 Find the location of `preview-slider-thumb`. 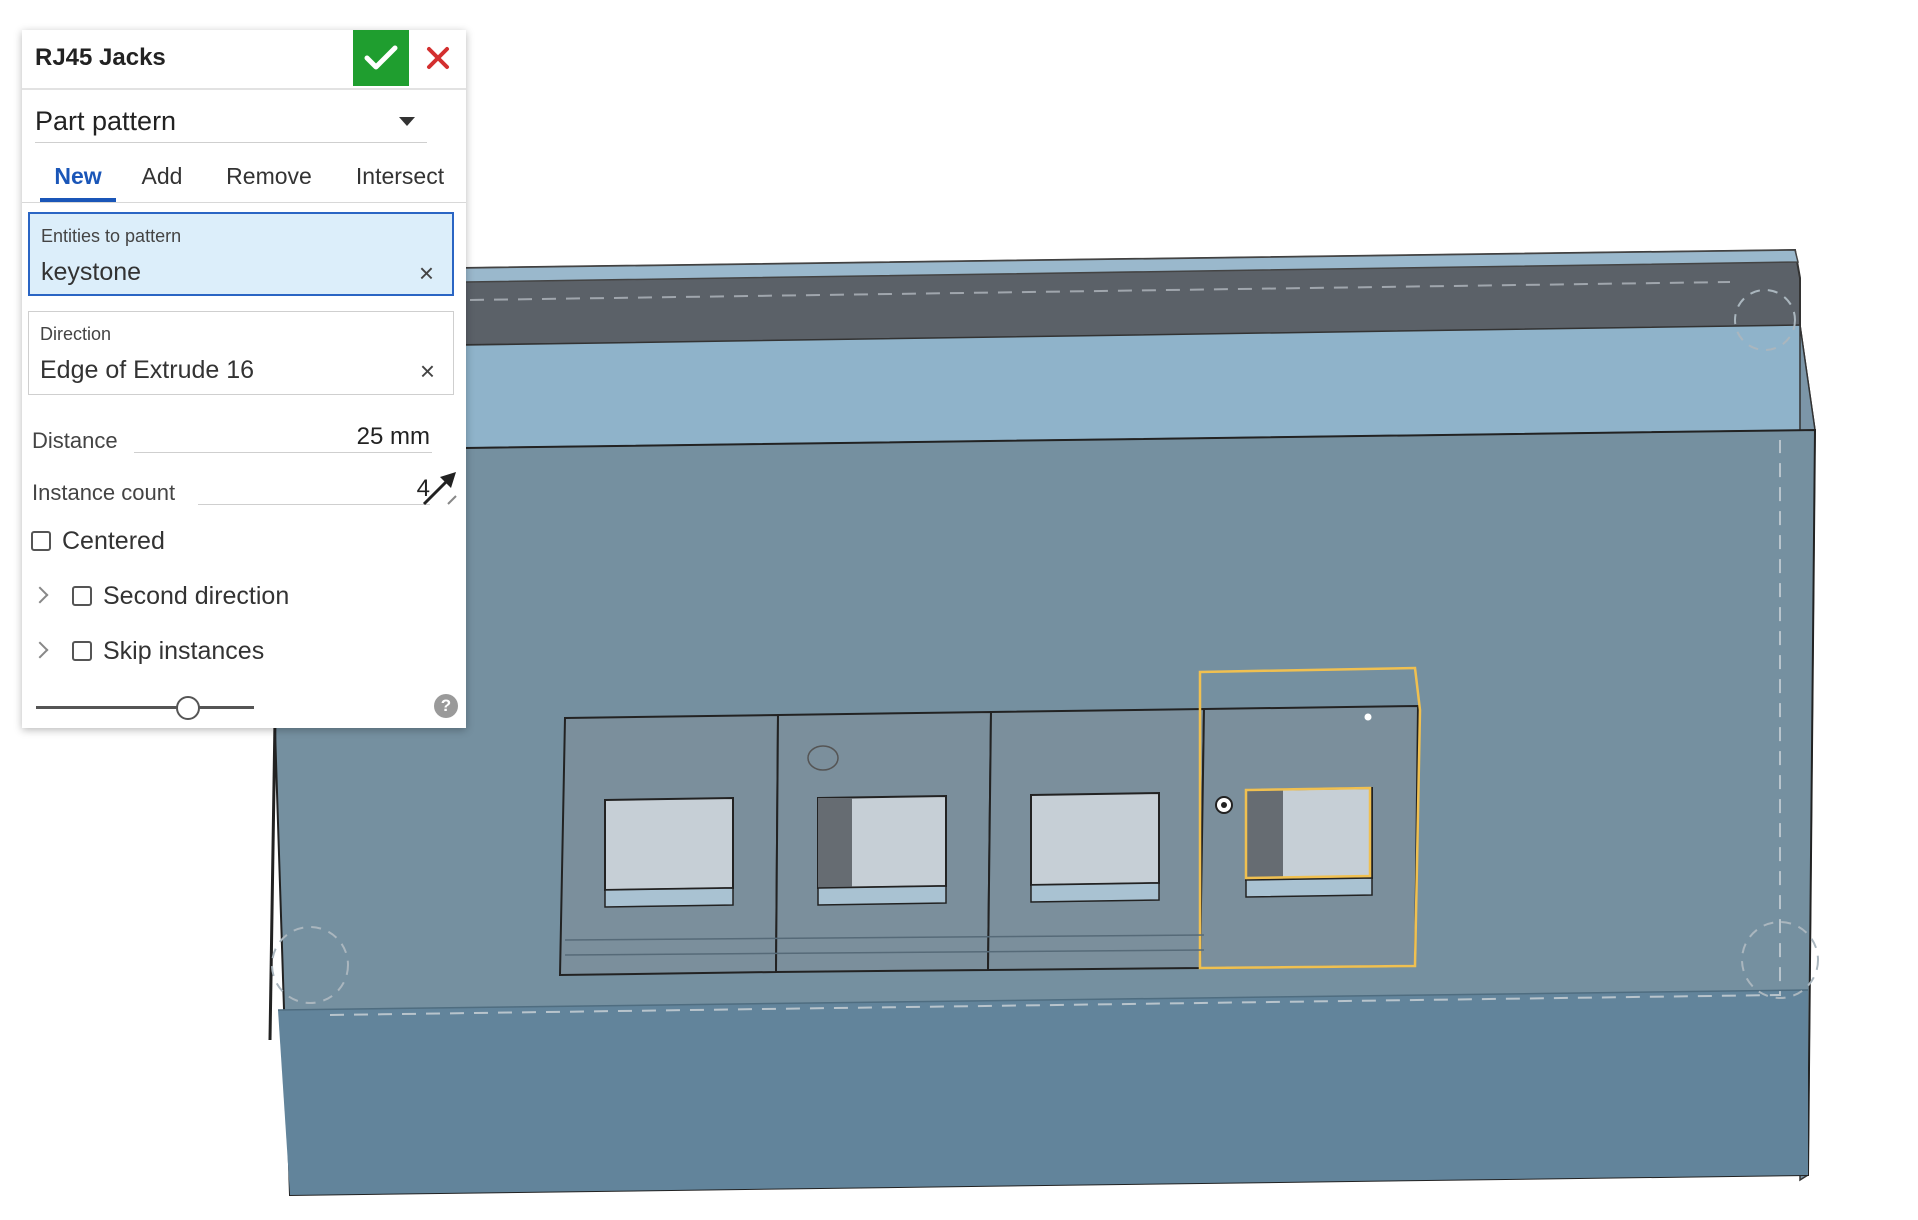

preview-slider-thumb is located at coordinates (188, 708).